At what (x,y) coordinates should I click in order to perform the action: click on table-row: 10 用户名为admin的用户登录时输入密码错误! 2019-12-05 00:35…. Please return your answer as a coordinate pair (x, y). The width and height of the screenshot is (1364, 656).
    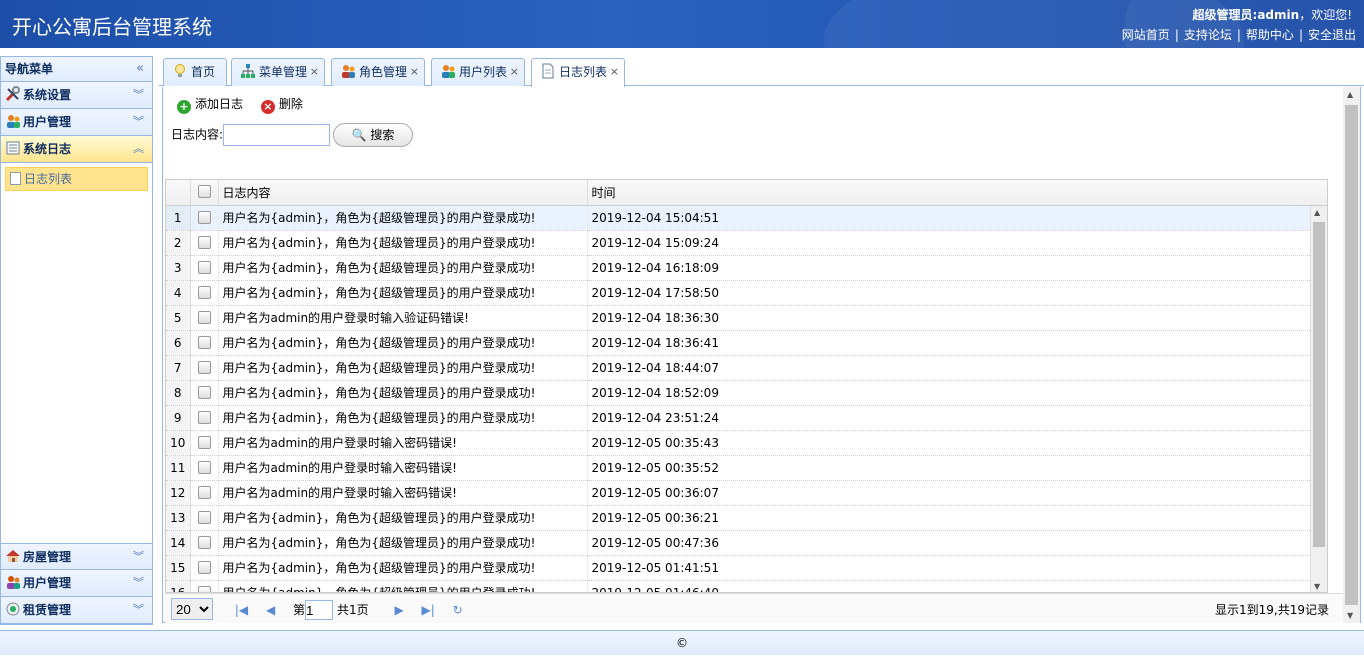
    Looking at the image, I should click on (746, 443).